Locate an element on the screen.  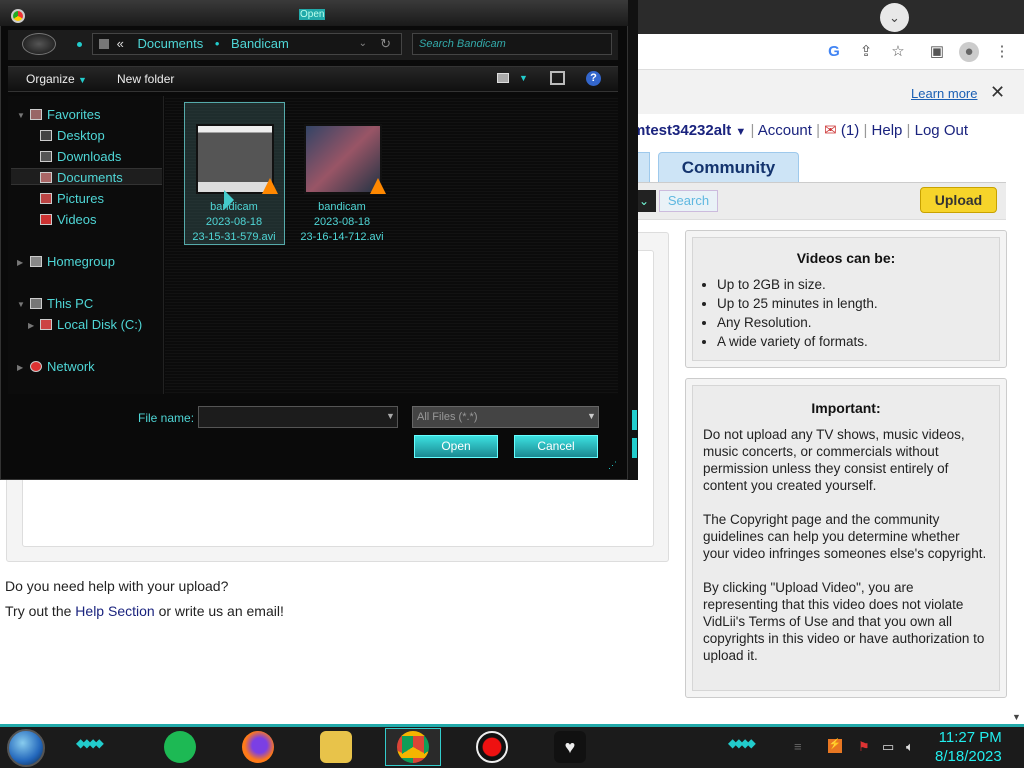
scroll-down-arrow: ▼ is located at coordinates (1016, 717).